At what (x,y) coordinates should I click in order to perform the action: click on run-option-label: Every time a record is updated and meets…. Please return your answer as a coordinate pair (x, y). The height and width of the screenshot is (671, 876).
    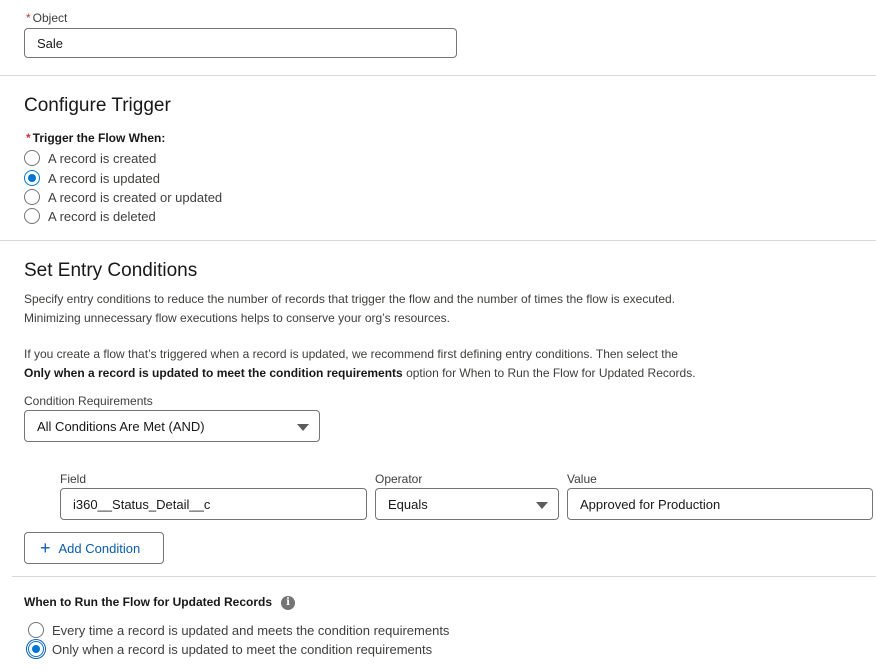
    Looking at the image, I should click on (251, 630).